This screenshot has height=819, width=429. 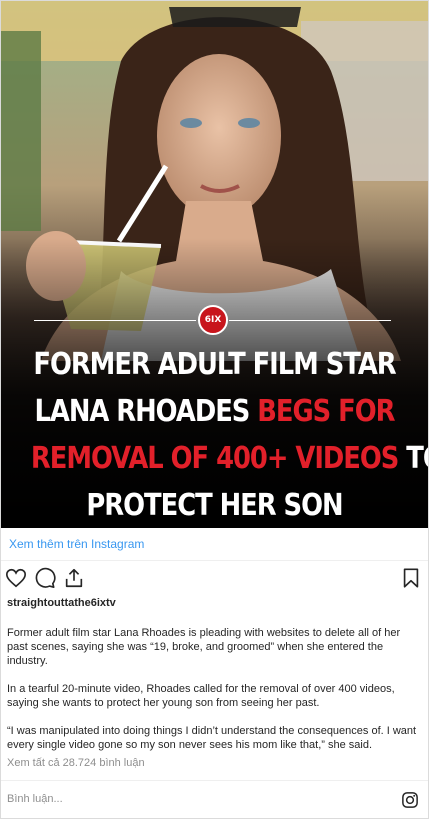 I want to click on bookmark-icon, so click(x=411, y=578).